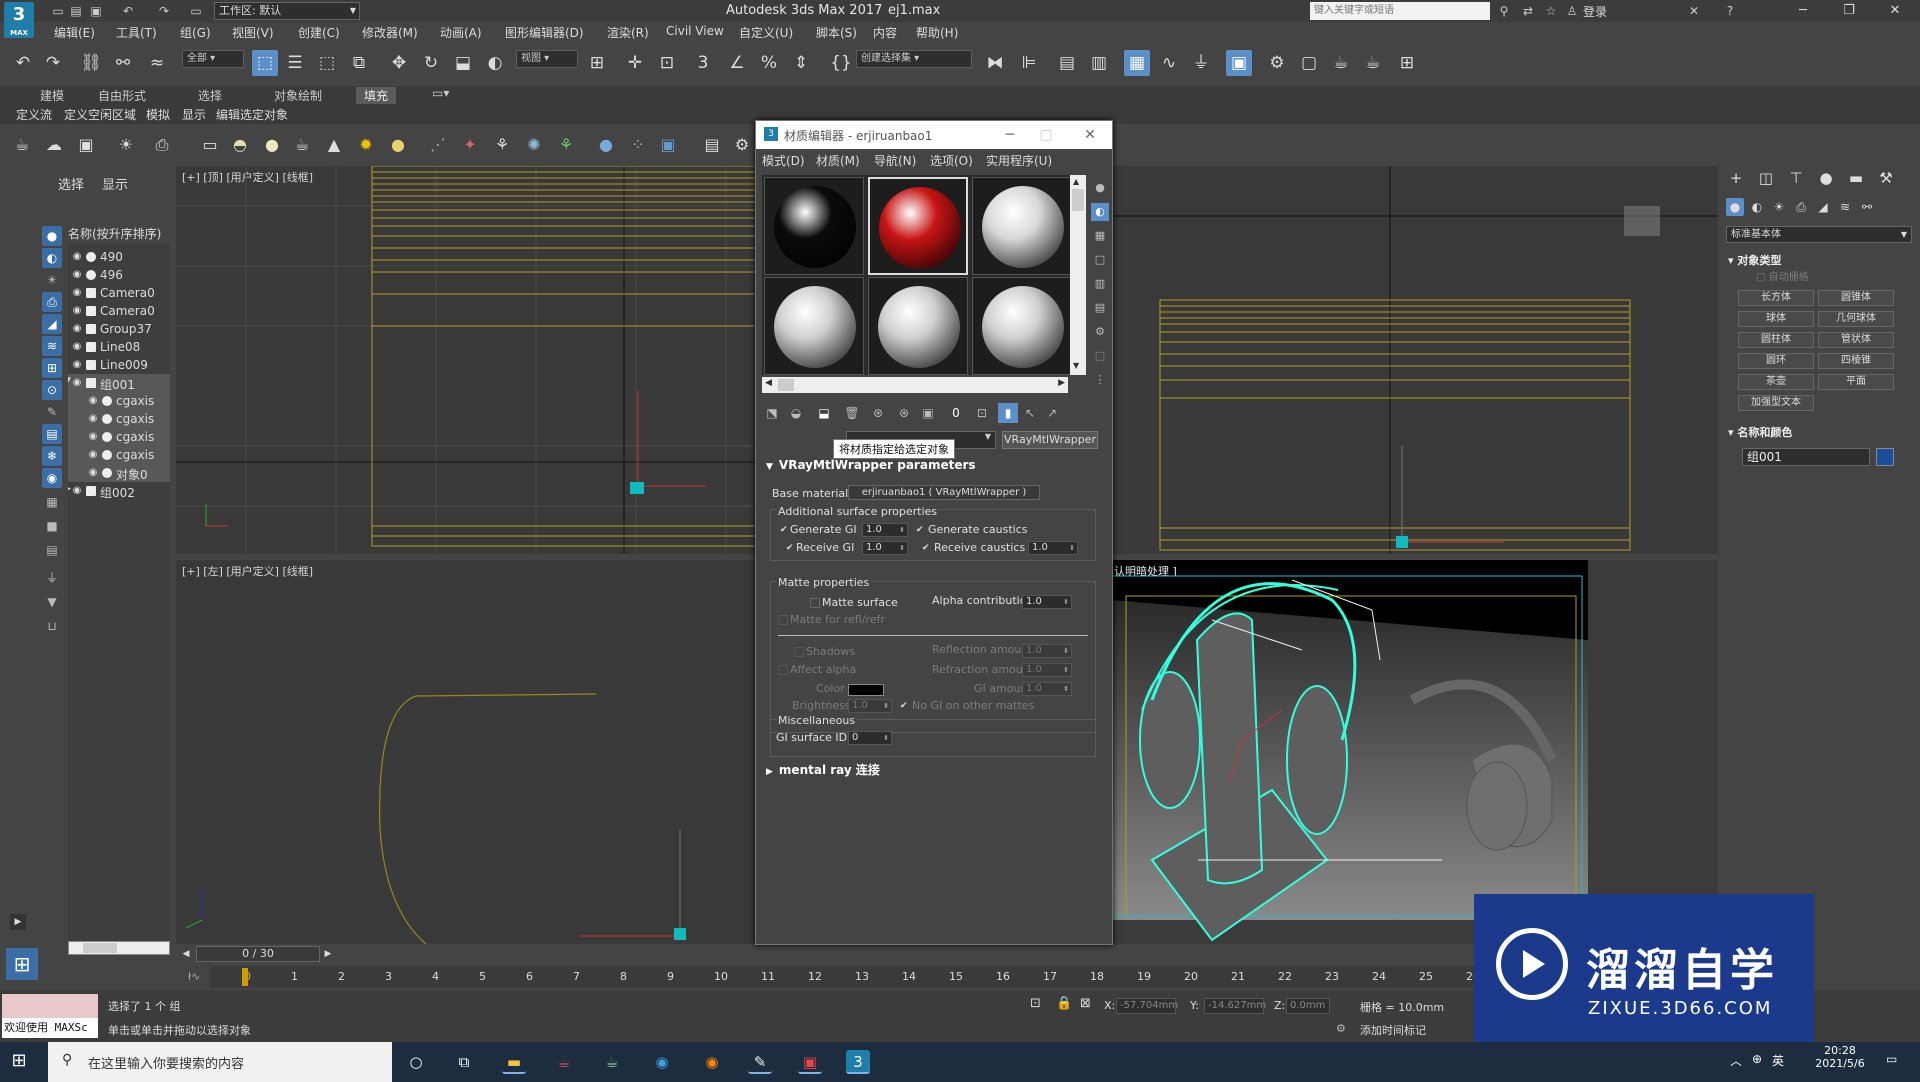 The width and height of the screenshot is (1920, 1082). Describe the element at coordinates (1856, 319) in the screenshot. I see `geosphere-button: 几何球体` at that location.